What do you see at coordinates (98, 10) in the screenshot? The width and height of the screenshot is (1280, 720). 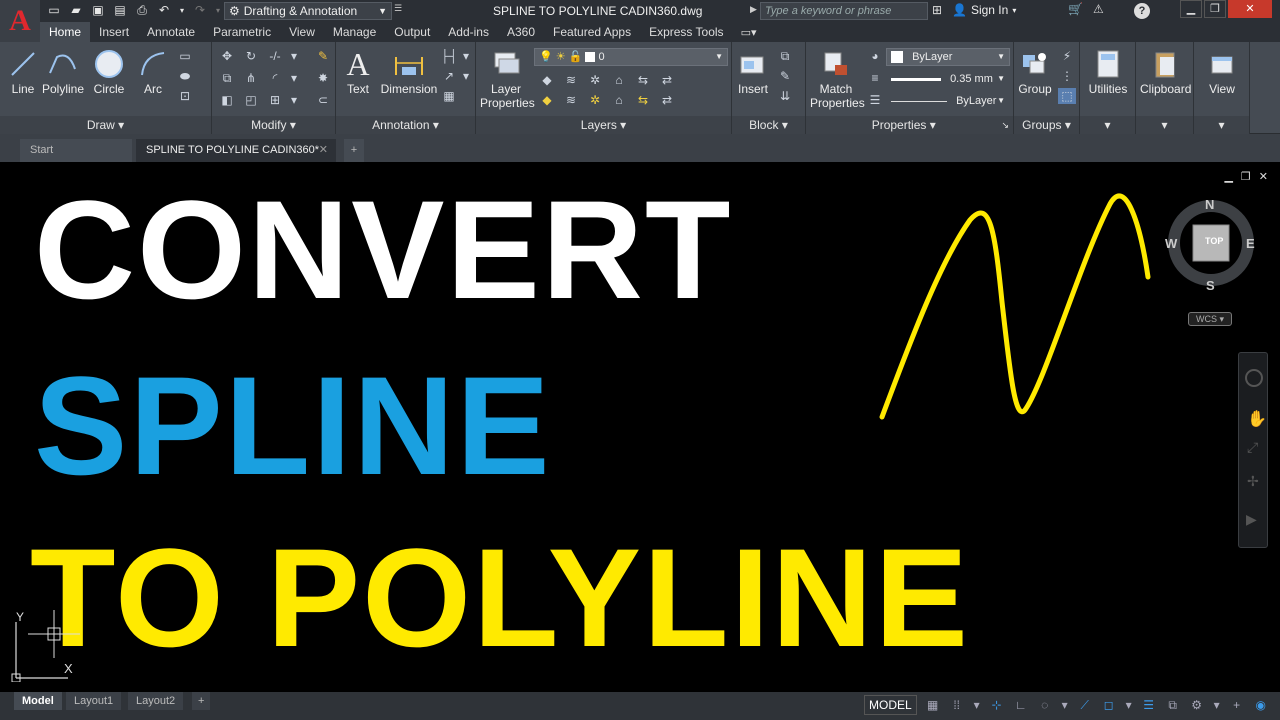 I see `save-icon: ▣` at bounding box center [98, 10].